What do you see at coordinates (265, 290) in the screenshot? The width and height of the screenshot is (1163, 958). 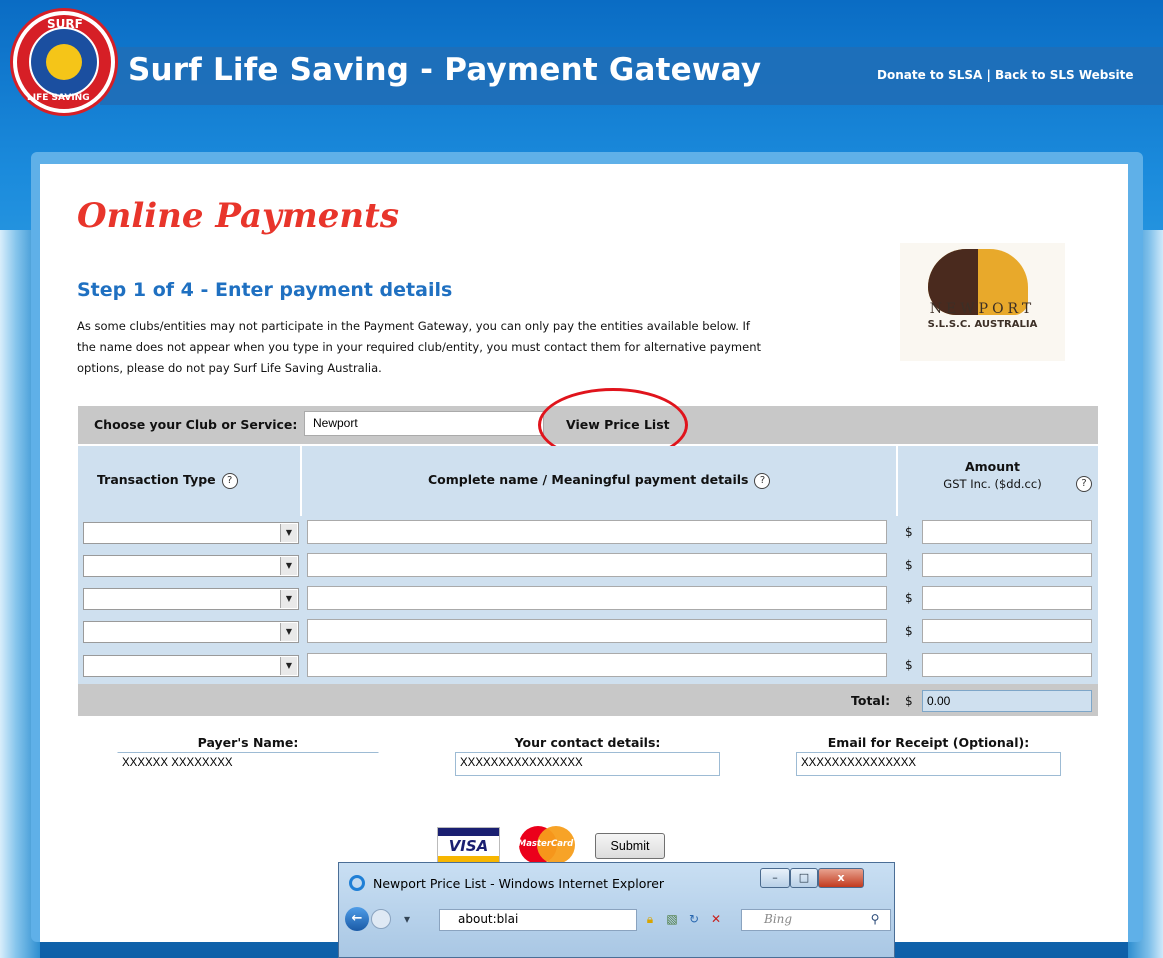 I see `step-title: Step 1 of 4 - Enter payment details` at bounding box center [265, 290].